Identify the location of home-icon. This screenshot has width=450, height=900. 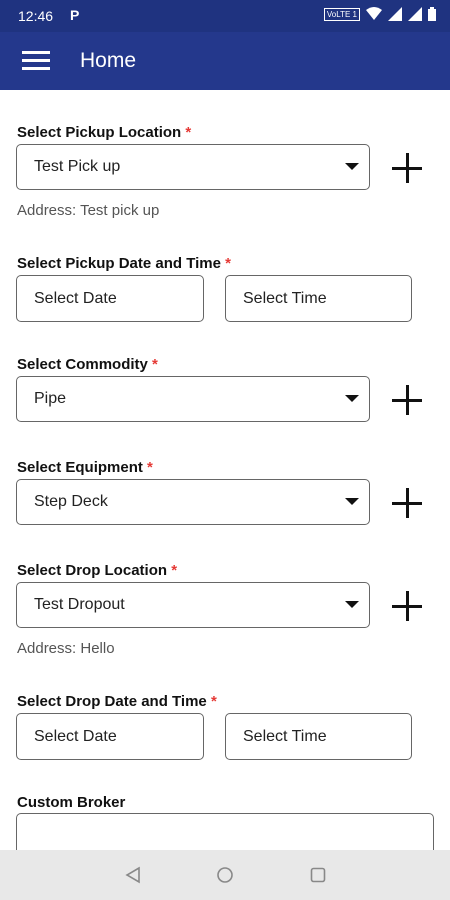
(225, 875).